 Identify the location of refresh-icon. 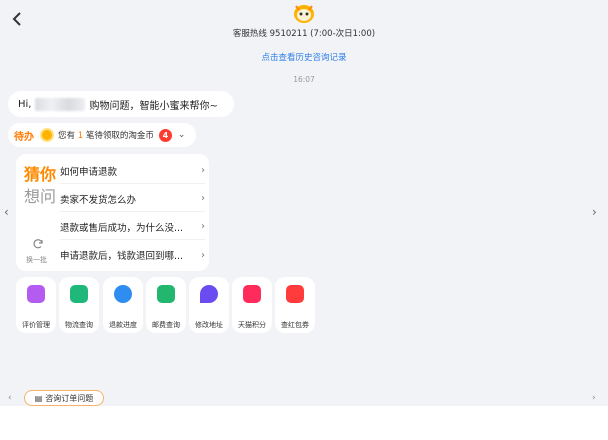
(38, 244).